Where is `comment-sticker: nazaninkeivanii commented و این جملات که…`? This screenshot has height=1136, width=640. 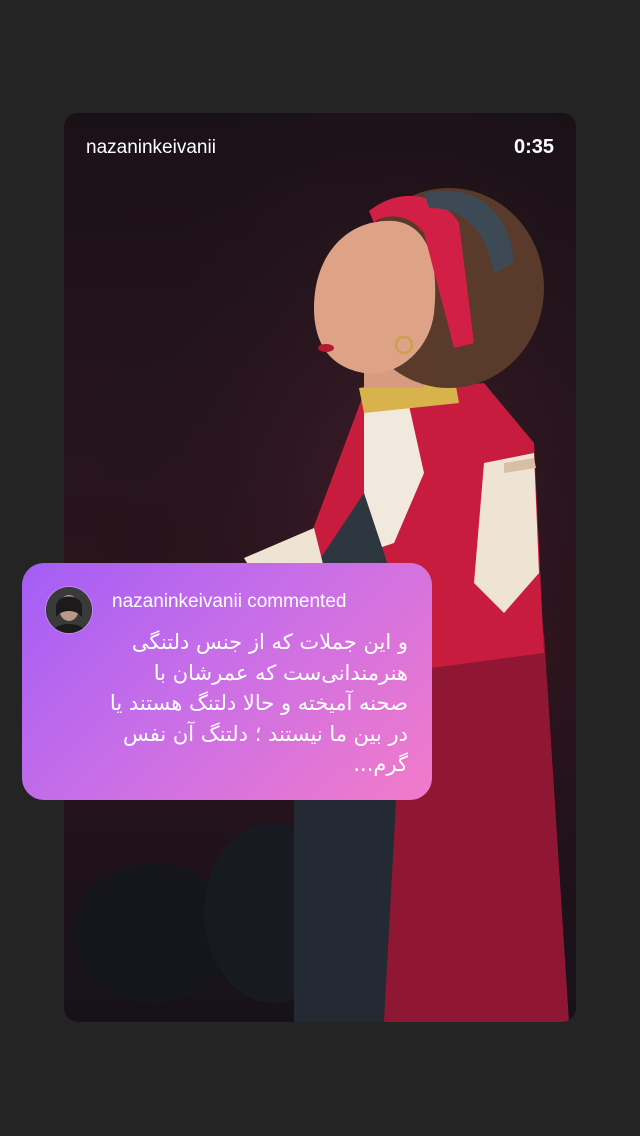 comment-sticker: nazaninkeivanii commented و این جملات که… is located at coordinates (227, 681).